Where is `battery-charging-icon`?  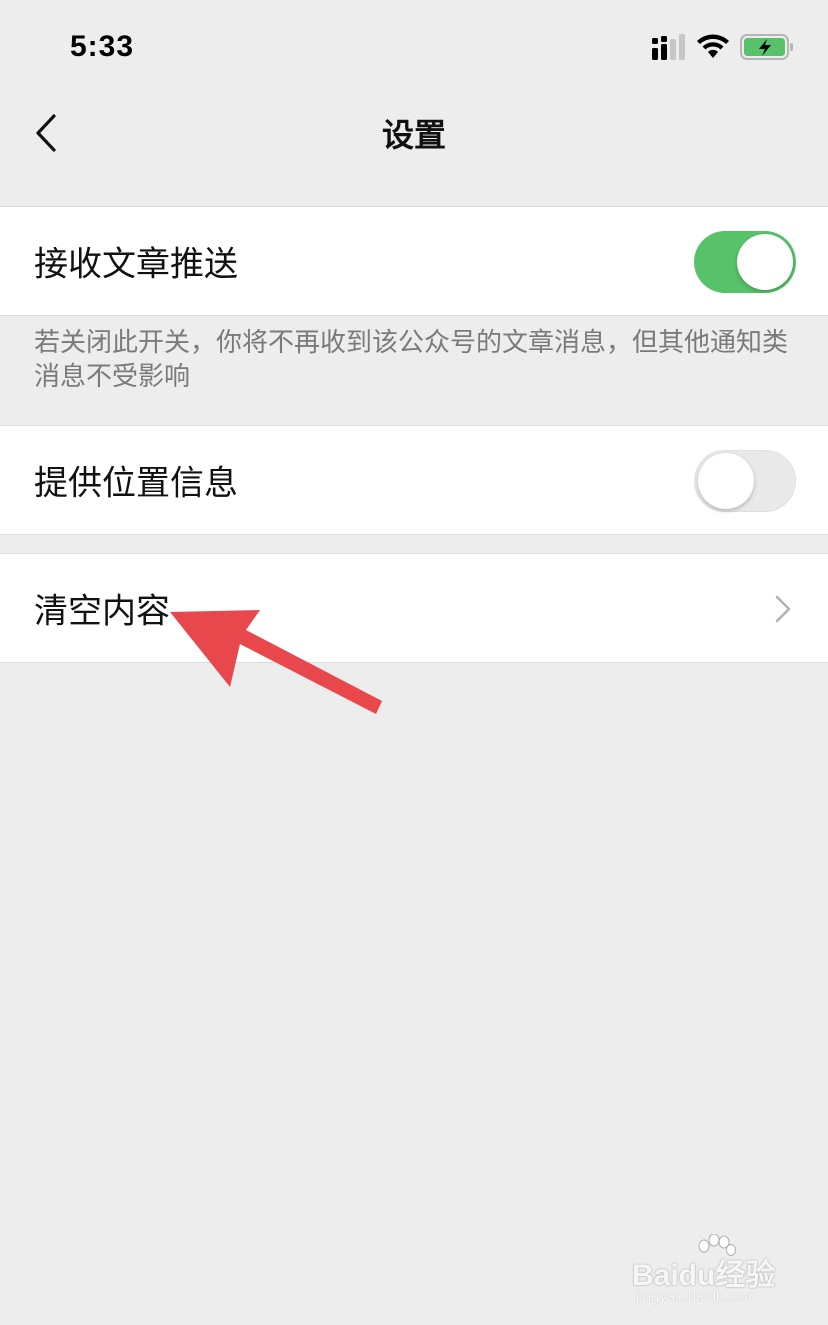
battery-charging-icon is located at coordinates (766, 47).